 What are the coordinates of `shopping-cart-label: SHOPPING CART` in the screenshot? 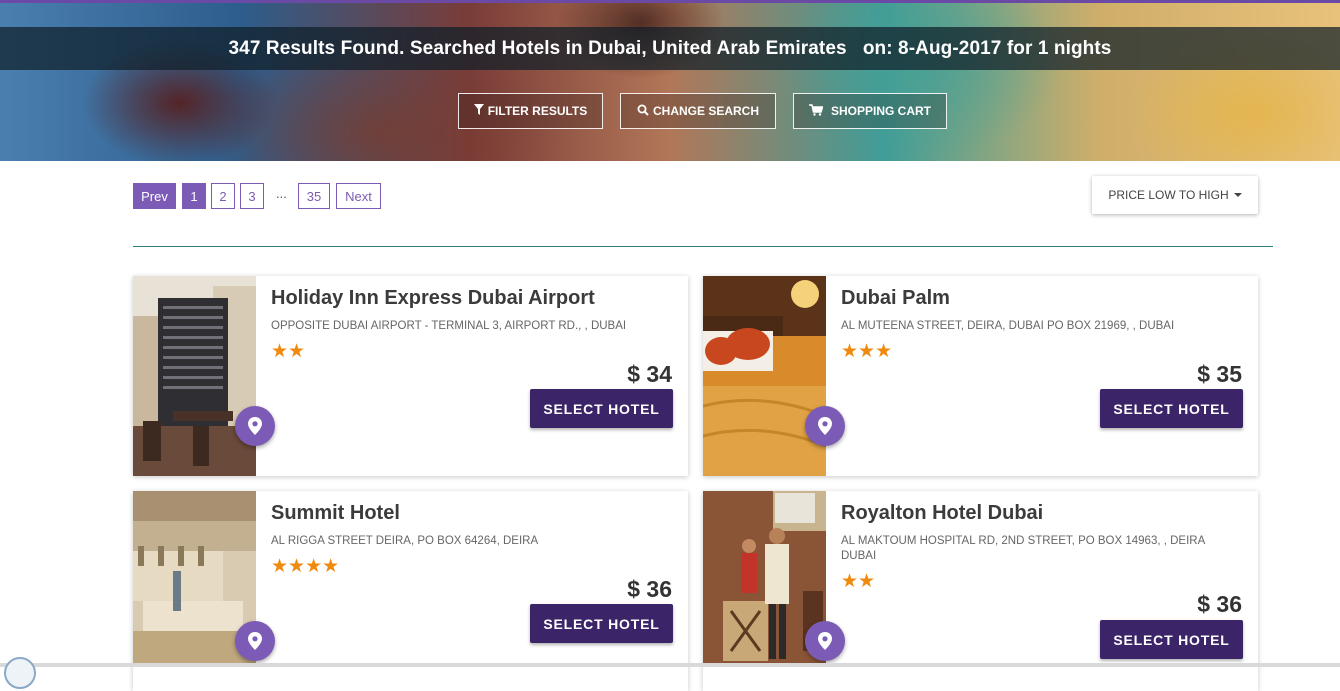 It's located at (880, 111).